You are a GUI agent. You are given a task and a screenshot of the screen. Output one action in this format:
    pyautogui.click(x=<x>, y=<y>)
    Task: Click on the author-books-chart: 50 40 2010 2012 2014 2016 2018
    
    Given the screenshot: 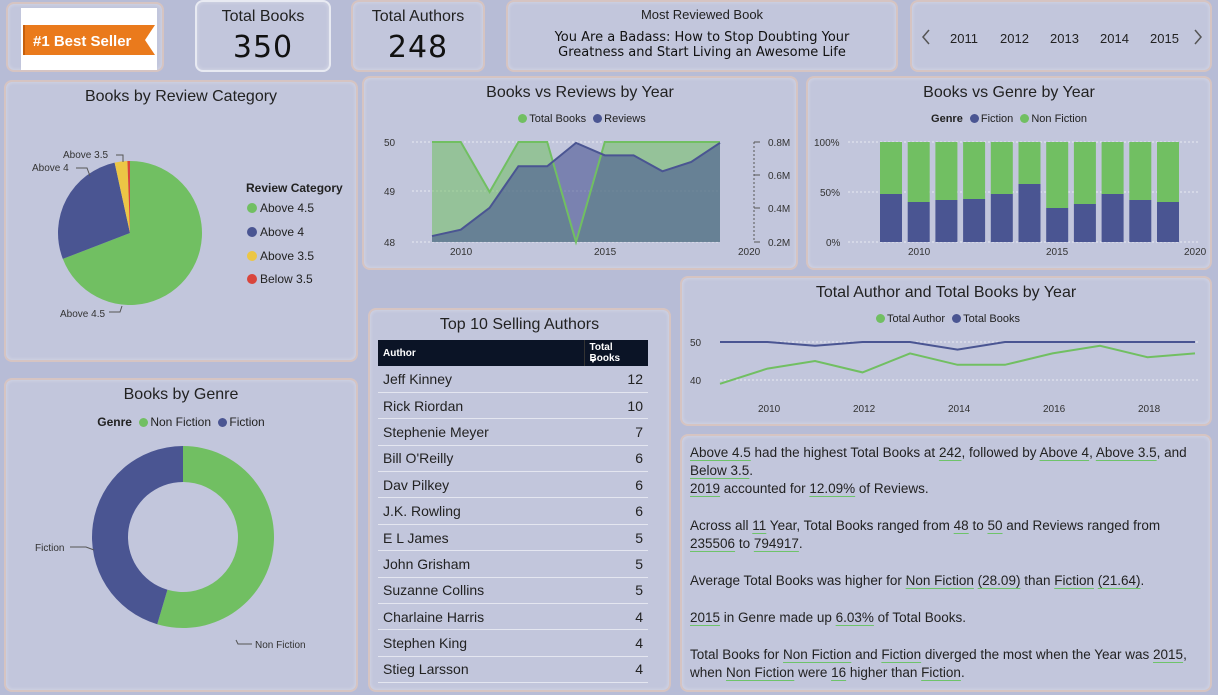 What is the action you would take?
    pyautogui.click(x=944, y=376)
    